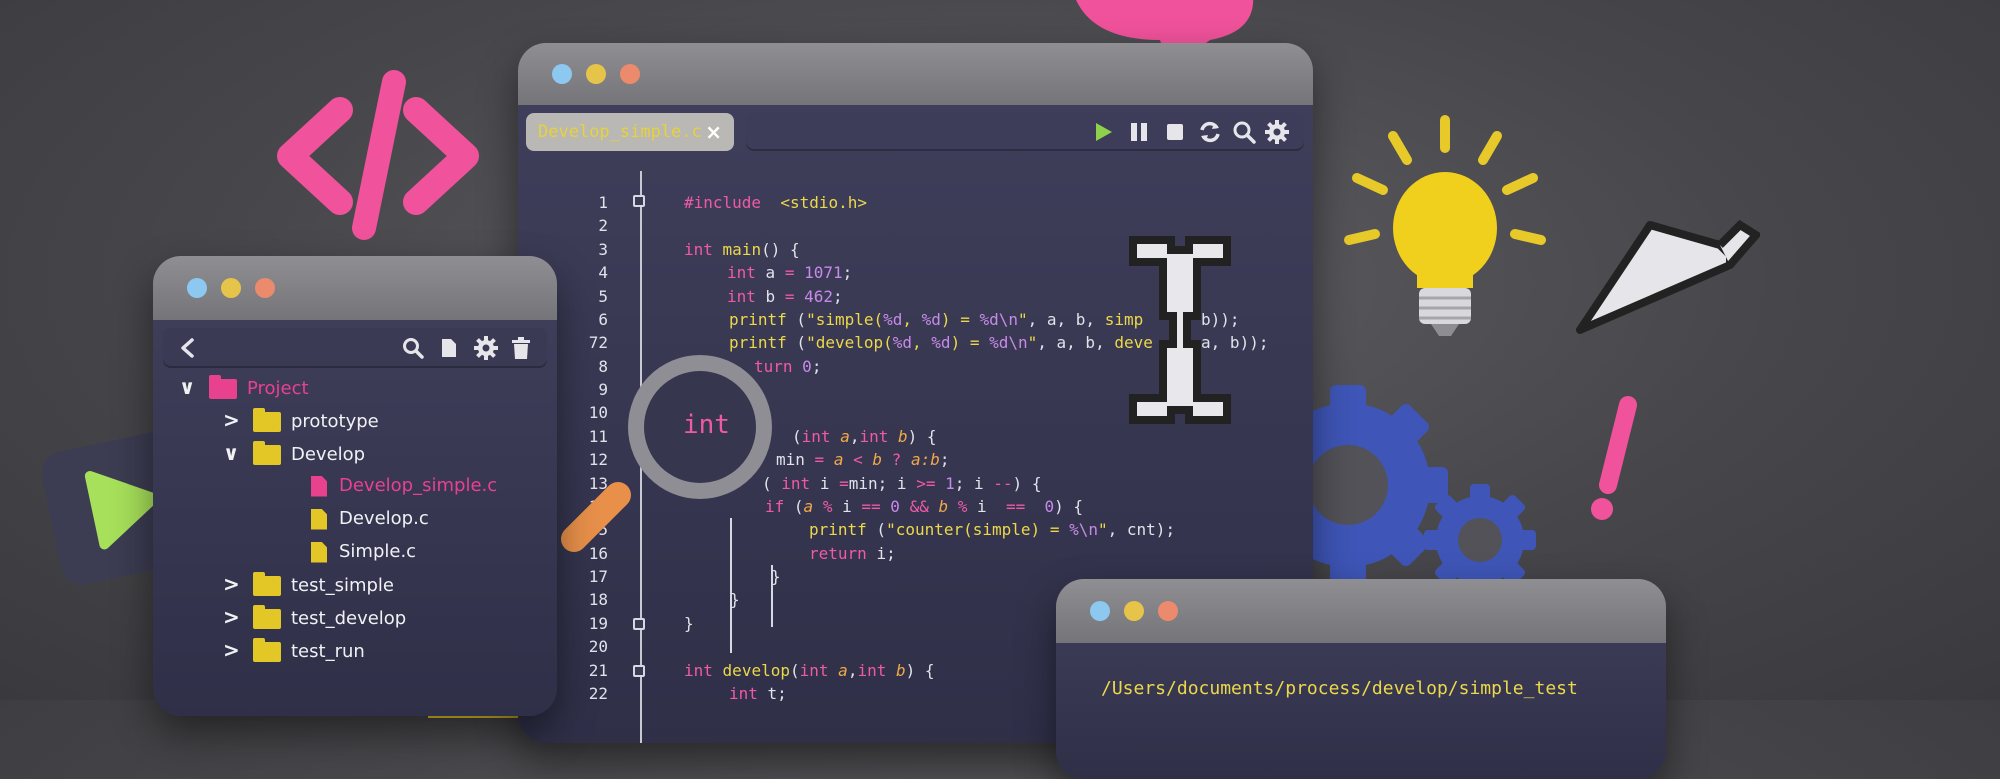 Image resolution: width=2000 pixels, height=779 pixels. What do you see at coordinates (864, 436) in the screenshot?
I see `code-line: (int a,int b) {` at bounding box center [864, 436].